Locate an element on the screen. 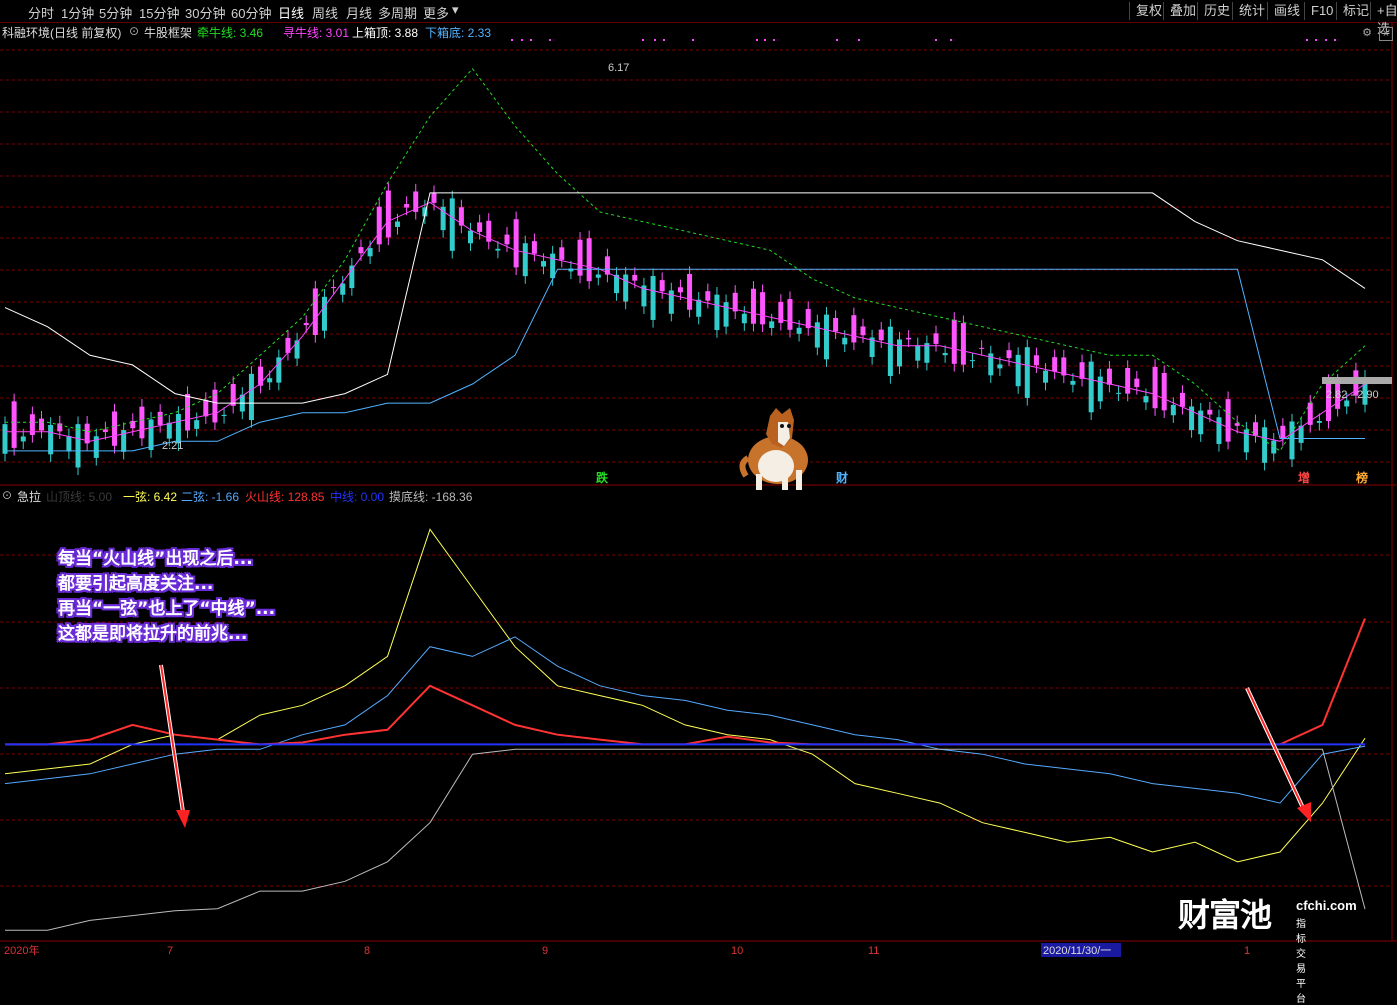 The width and height of the screenshot is (1397, 1005). tab-daily: 日线 is located at coordinates (291, 12).